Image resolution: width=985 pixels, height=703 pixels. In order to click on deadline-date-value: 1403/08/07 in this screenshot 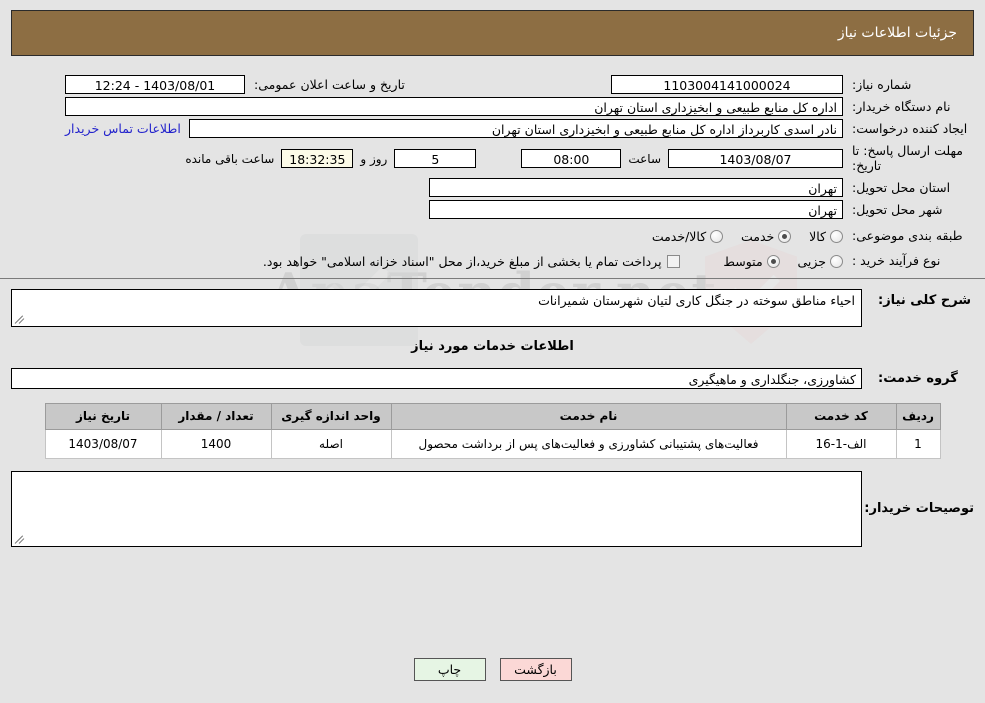, I will do `click(755, 158)`.